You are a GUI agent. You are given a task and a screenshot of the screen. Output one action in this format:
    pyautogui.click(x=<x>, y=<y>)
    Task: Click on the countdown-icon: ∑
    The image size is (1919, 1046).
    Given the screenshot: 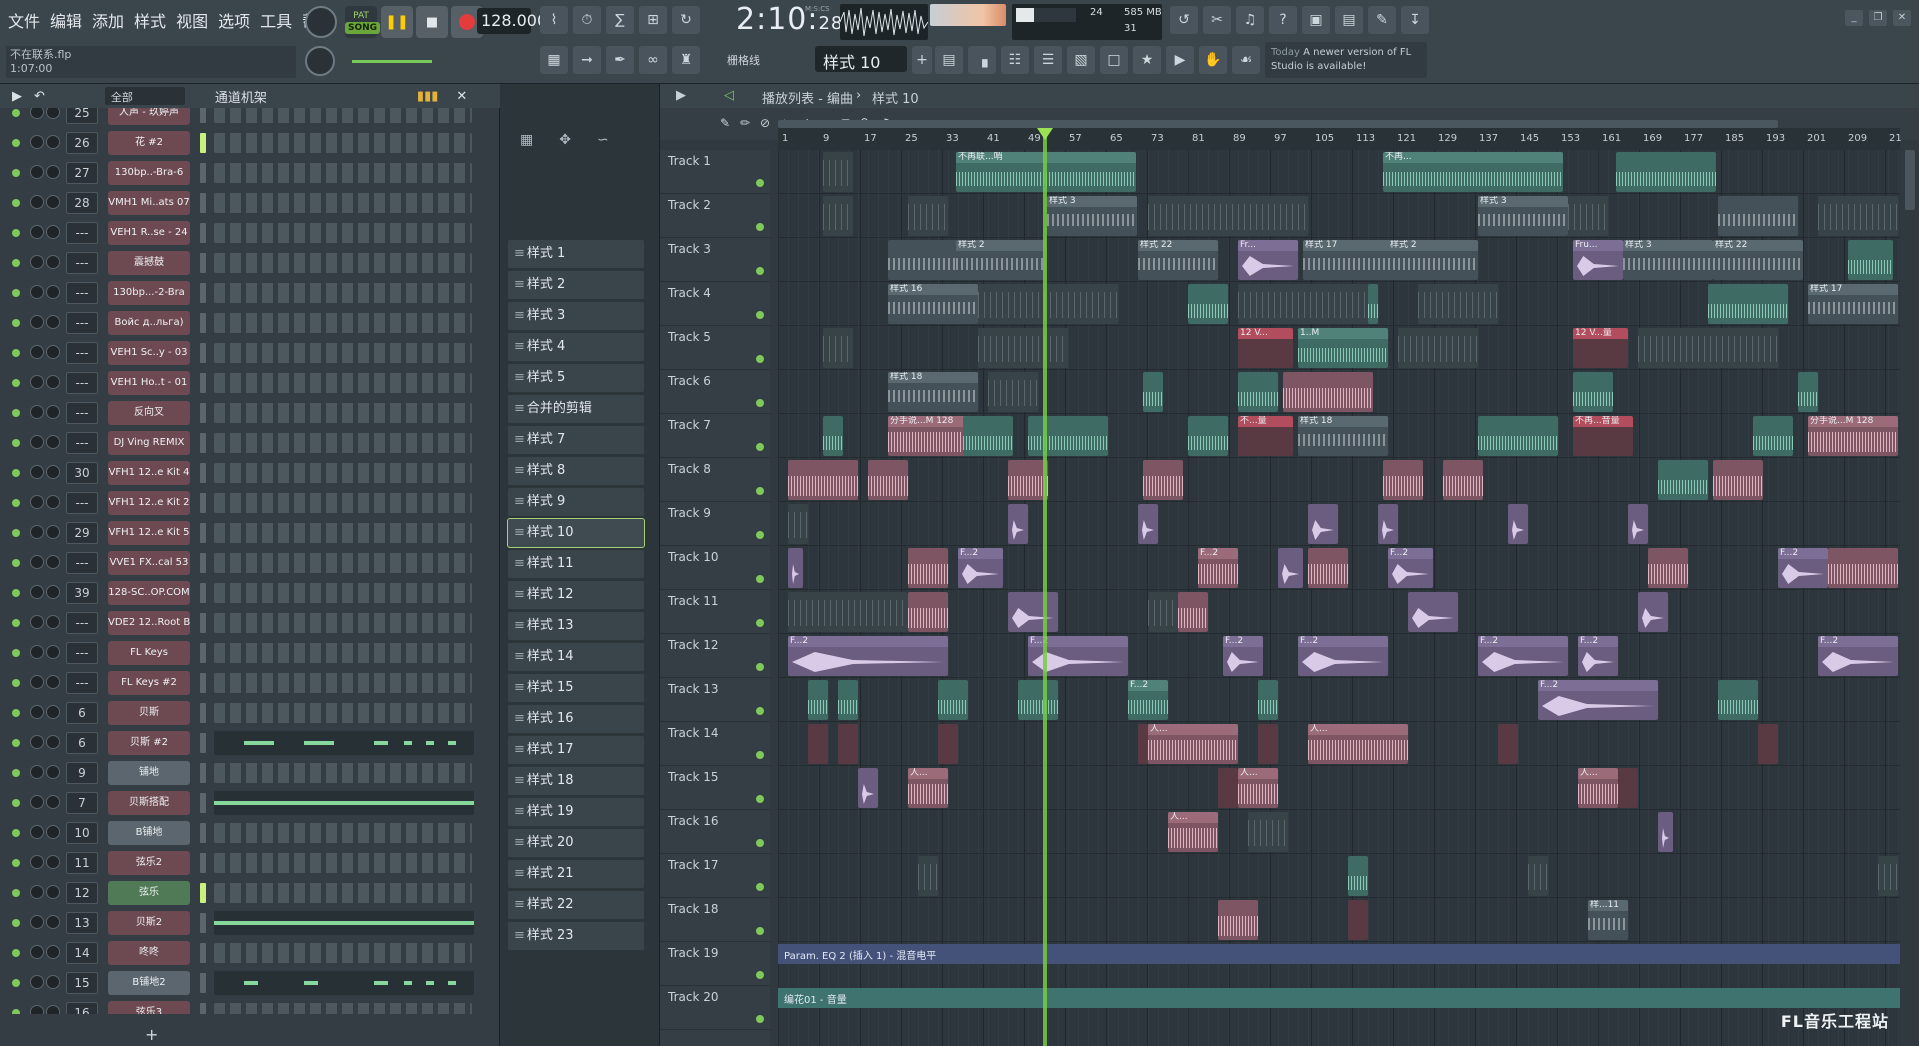 What is the action you would take?
    pyautogui.click(x=620, y=20)
    